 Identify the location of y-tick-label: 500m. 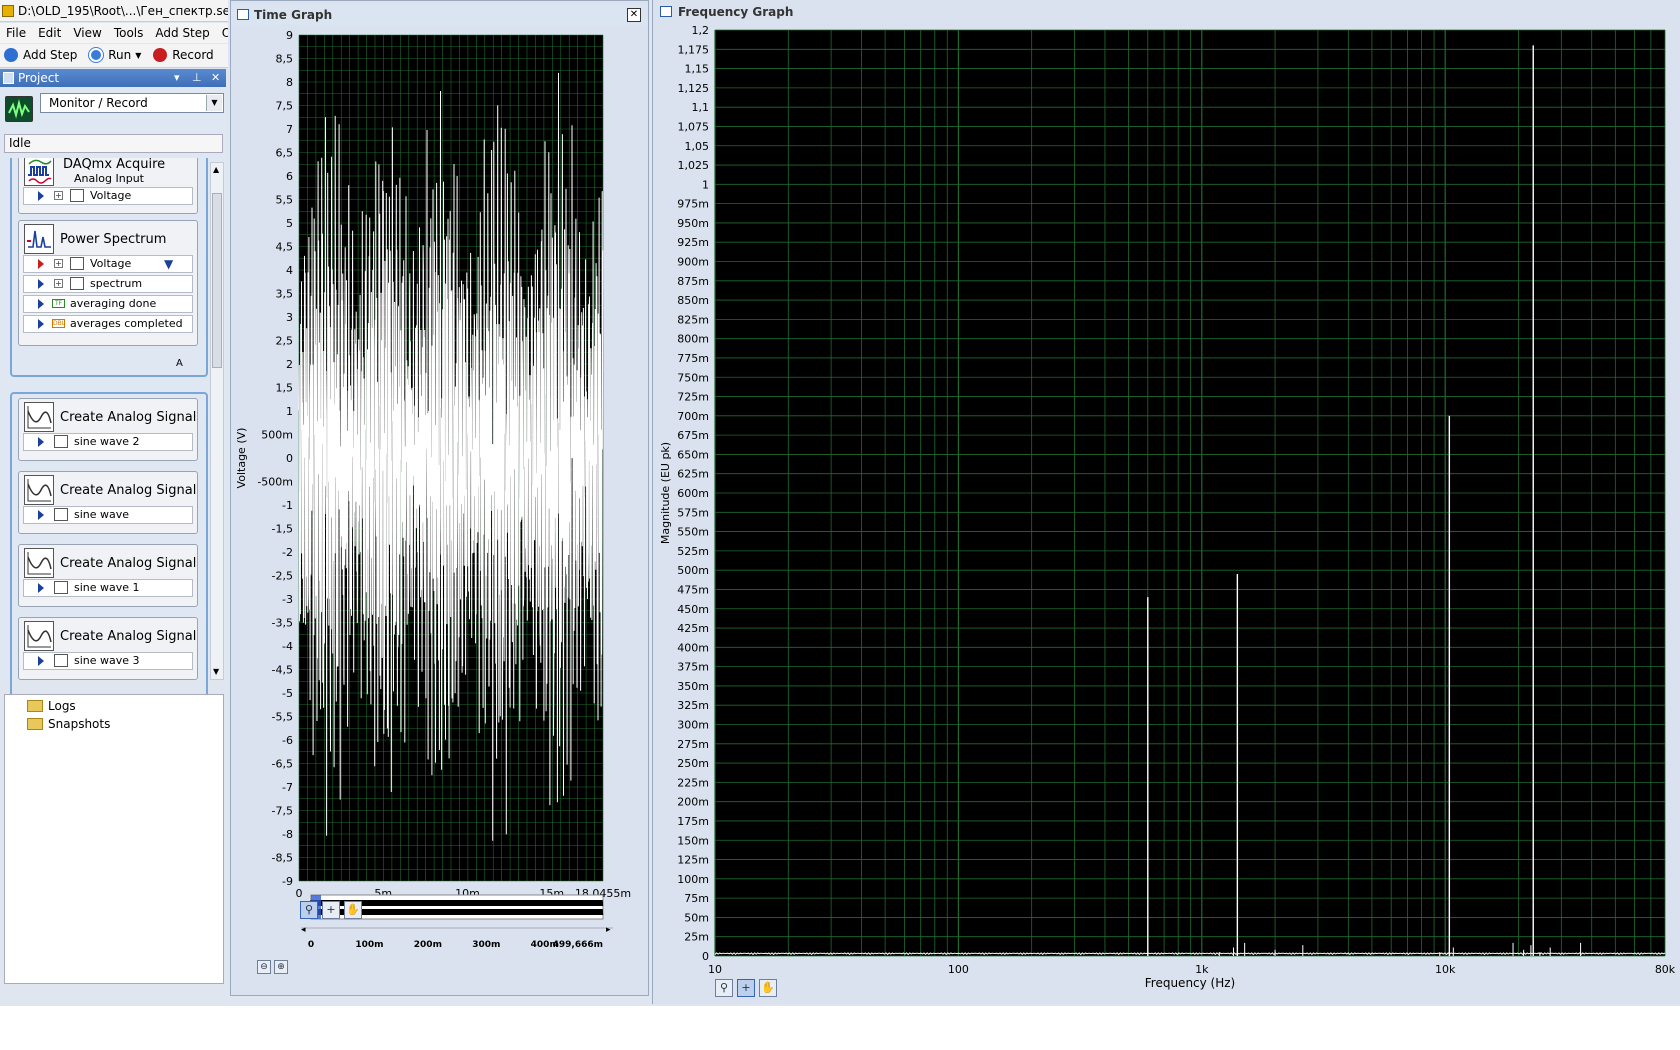
(277, 435).